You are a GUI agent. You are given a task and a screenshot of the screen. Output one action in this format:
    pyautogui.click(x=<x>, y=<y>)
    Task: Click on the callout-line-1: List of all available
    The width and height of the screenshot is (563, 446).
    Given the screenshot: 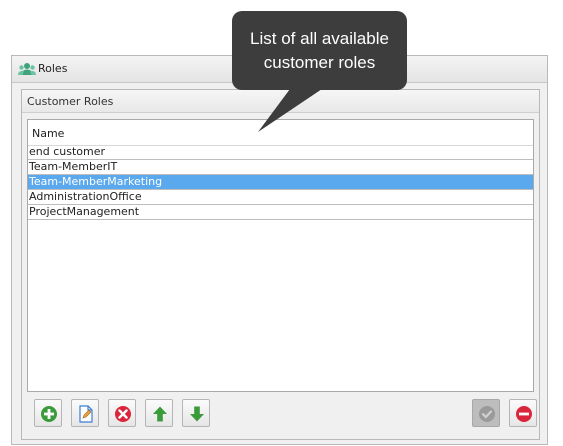 What is the action you would take?
    pyautogui.click(x=319, y=38)
    